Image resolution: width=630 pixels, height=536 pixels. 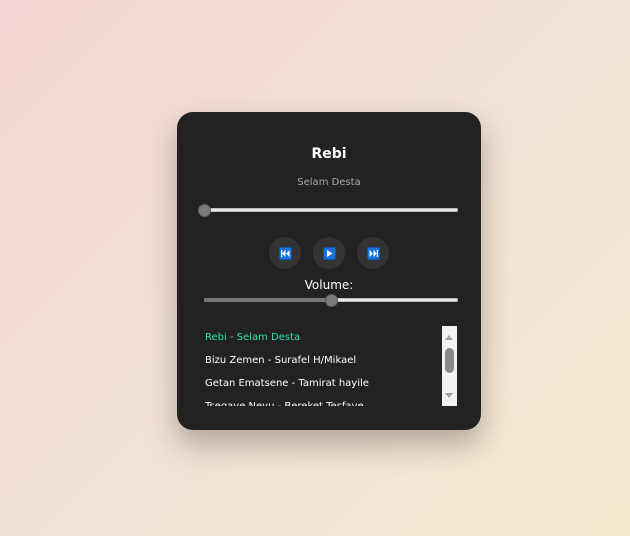 I want to click on play-icon, so click(x=329, y=253).